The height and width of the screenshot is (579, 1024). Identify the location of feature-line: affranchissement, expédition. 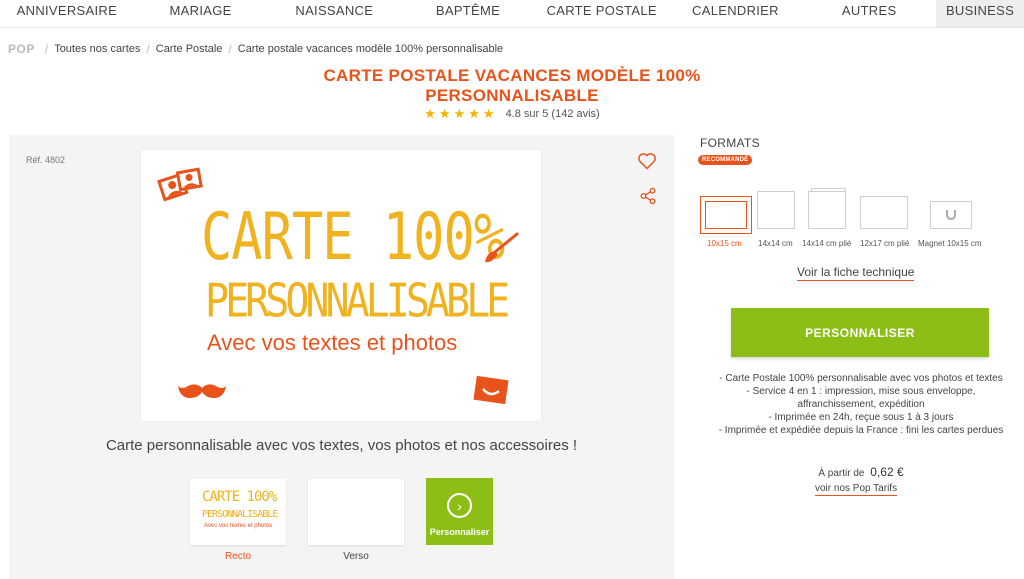
(861, 404).